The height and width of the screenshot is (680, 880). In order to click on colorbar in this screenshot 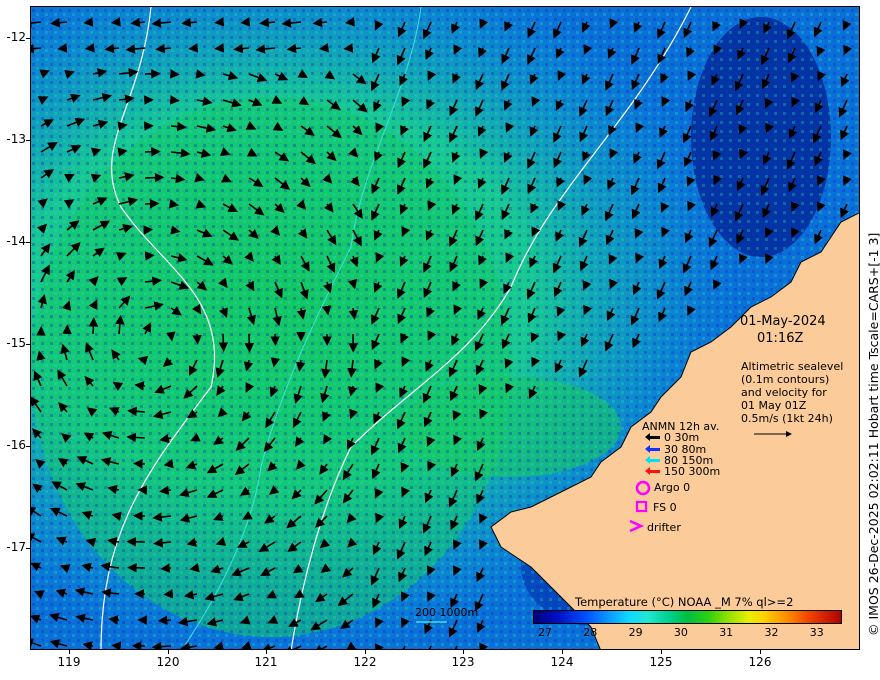, I will do `click(687, 617)`.